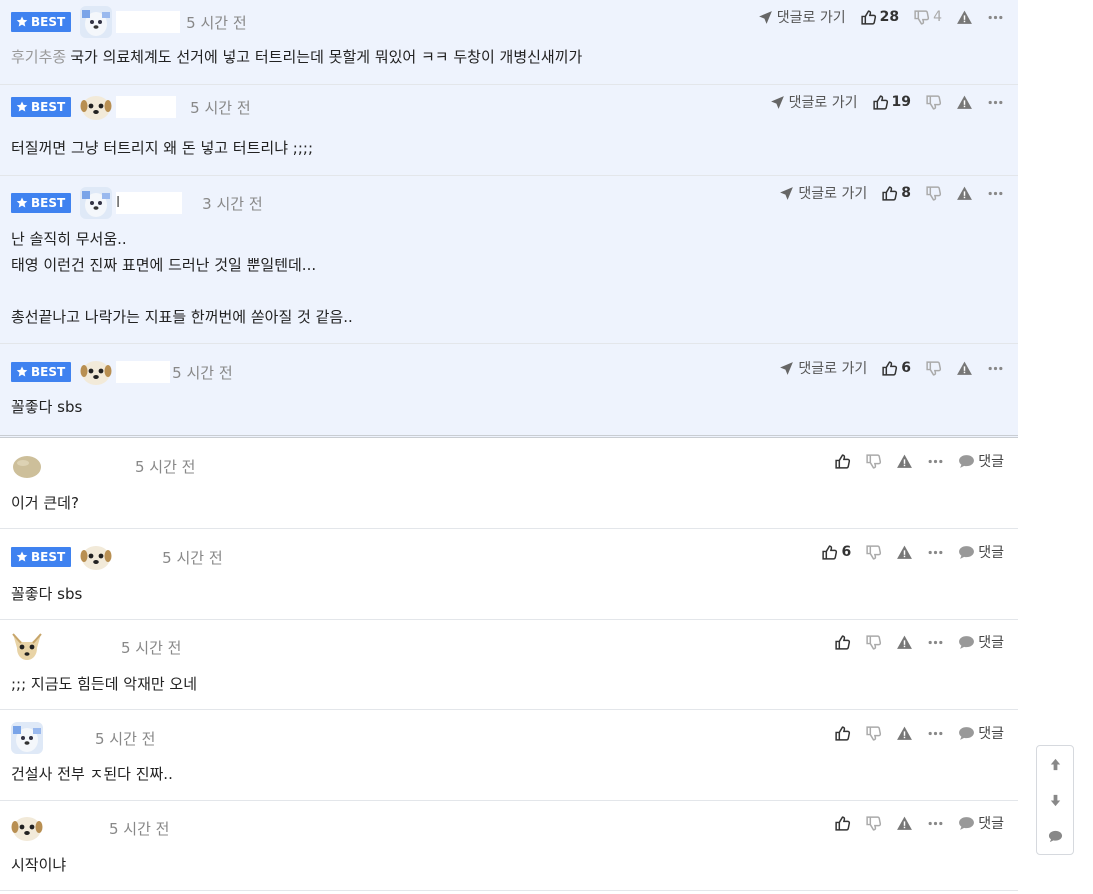 Image resolution: width=1093 pixels, height=894 pixels. What do you see at coordinates (41, 203) in the screenshot?
I see `best-badge: BEST` at bounding box center [41, 203].